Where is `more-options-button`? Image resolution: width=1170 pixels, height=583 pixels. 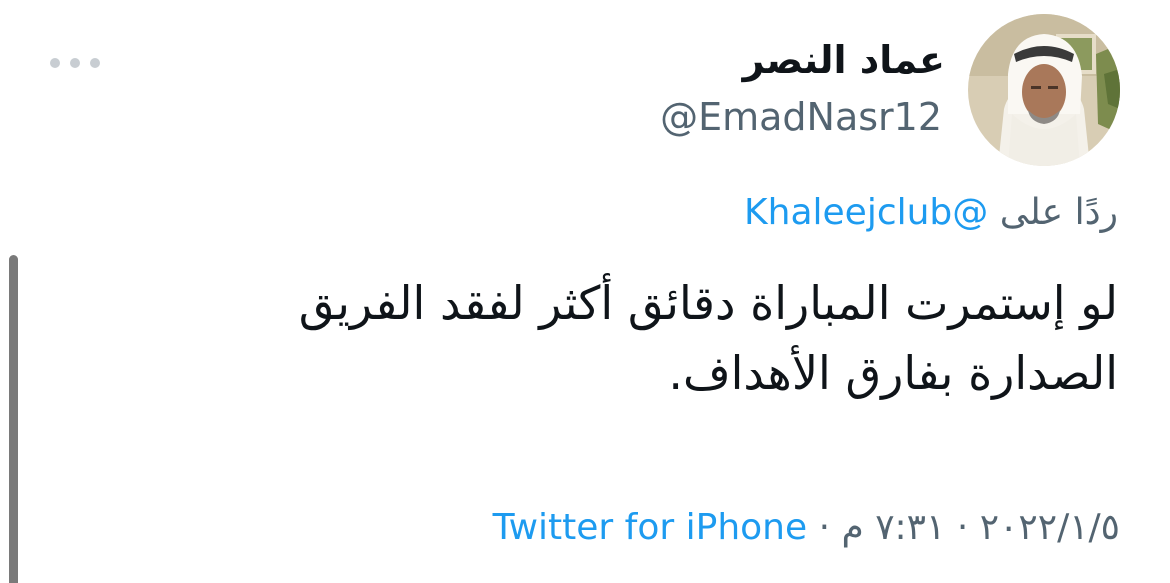 more-options-button is located at coordinates (75, 63).